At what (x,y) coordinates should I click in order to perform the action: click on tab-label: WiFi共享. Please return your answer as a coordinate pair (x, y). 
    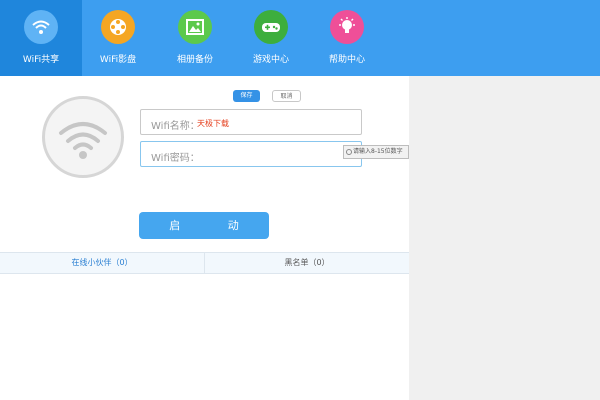
    Looking at the image, I should click on (41, 60).